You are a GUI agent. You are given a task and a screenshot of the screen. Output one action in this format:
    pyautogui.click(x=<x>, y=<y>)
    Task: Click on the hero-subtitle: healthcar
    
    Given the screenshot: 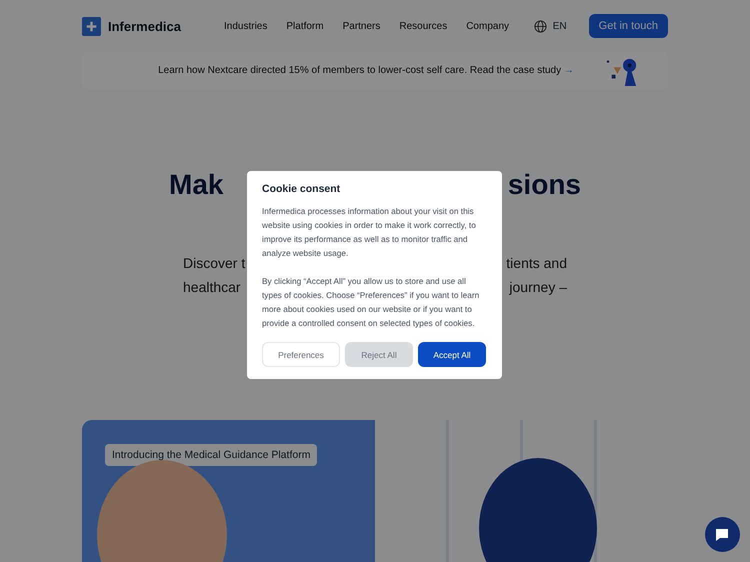 What is the action you would take?
    pyautogui.click(x=212, y=287)
    